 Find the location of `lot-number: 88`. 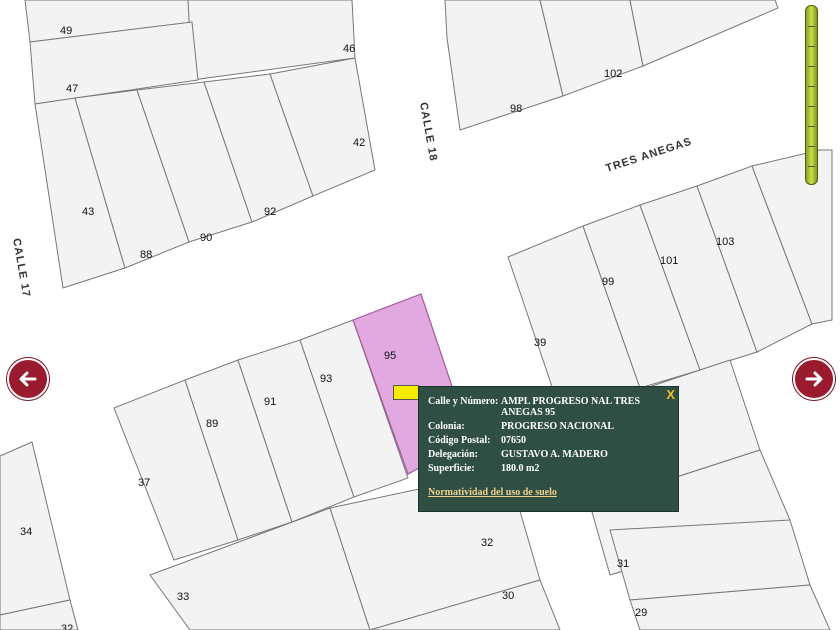

lot-number: 88 is located at coordinates (146, 255).